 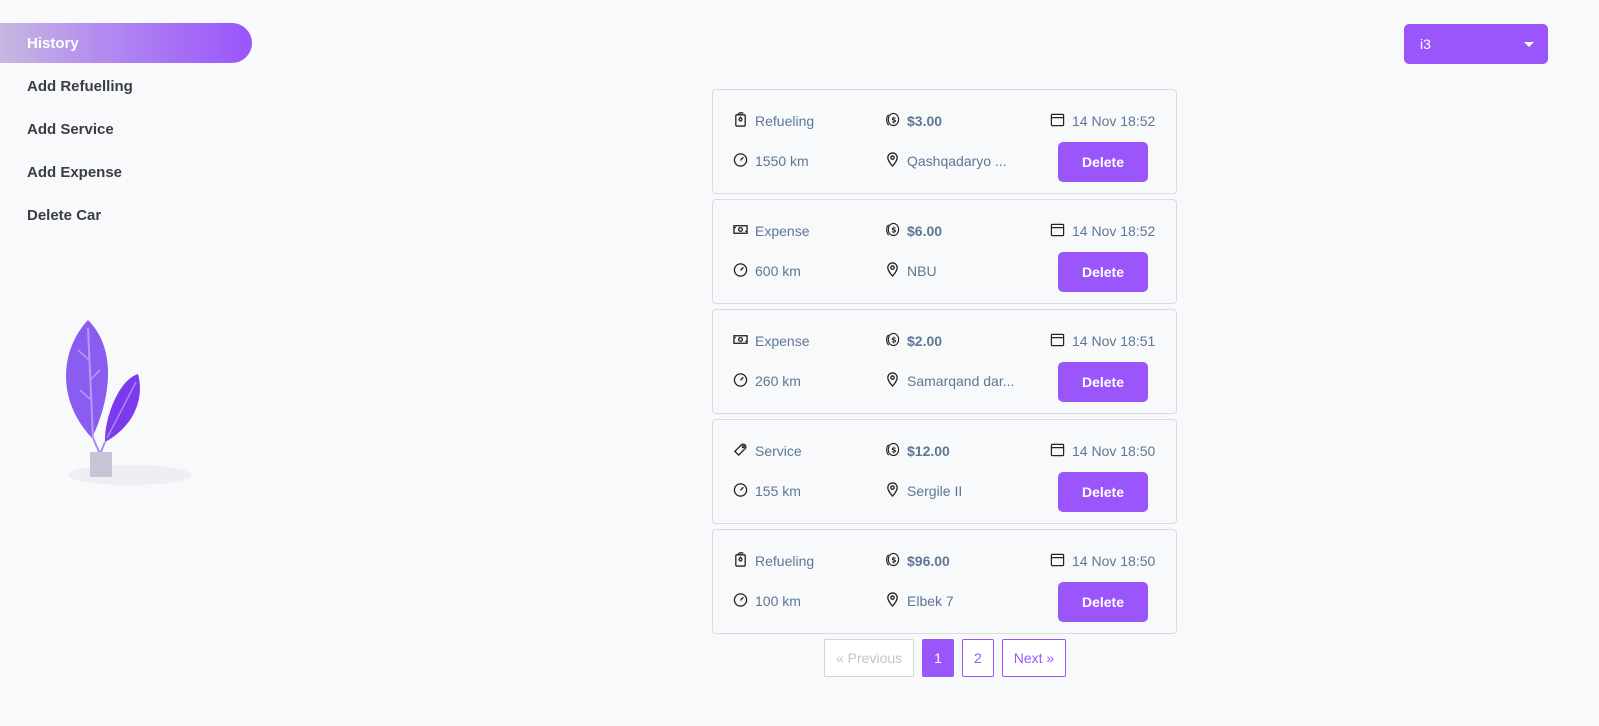 I want to click on sidebar-item-add-service: Add Service, so click(x=126, y=129).